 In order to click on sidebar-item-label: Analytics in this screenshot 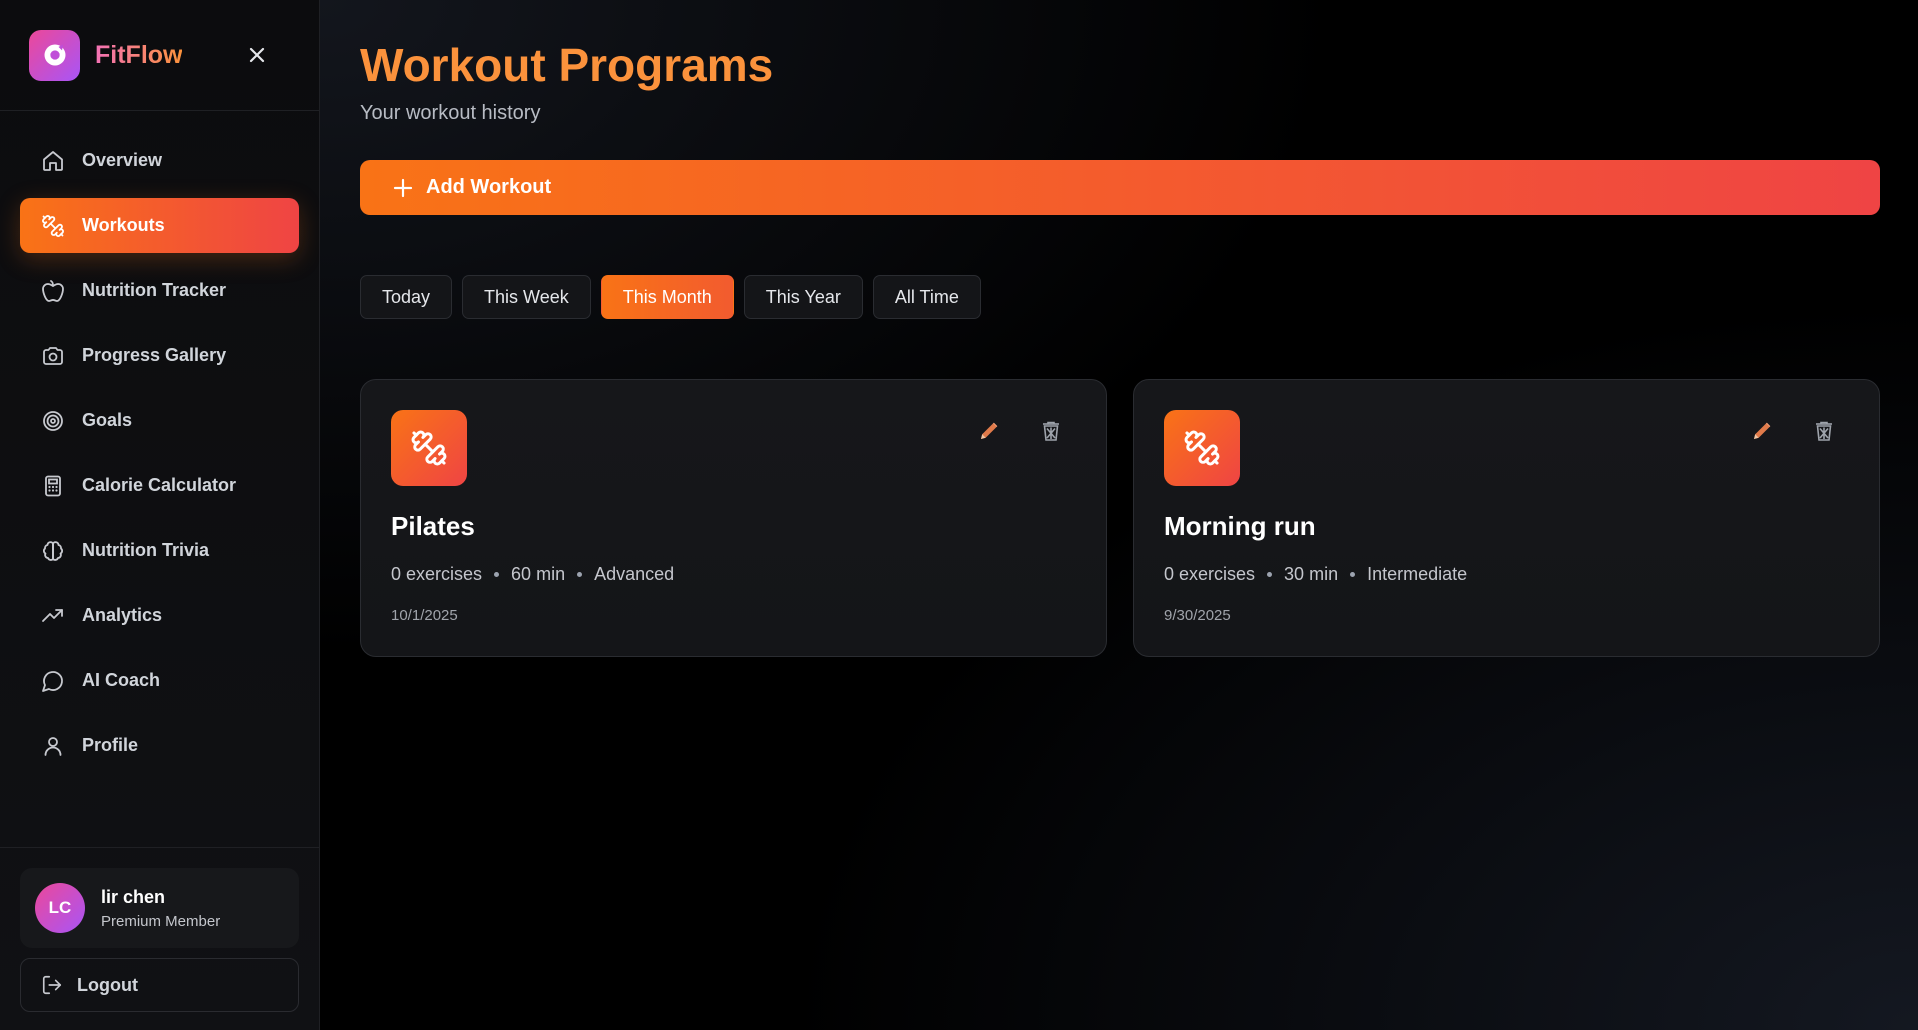, I will do `click(122, 615)`.